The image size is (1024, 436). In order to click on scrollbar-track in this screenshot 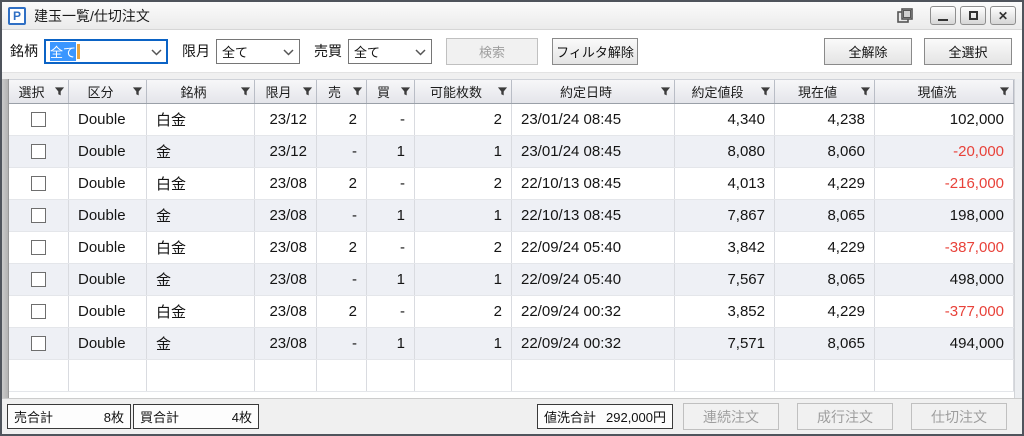, I will do `click(1018, 238)`.